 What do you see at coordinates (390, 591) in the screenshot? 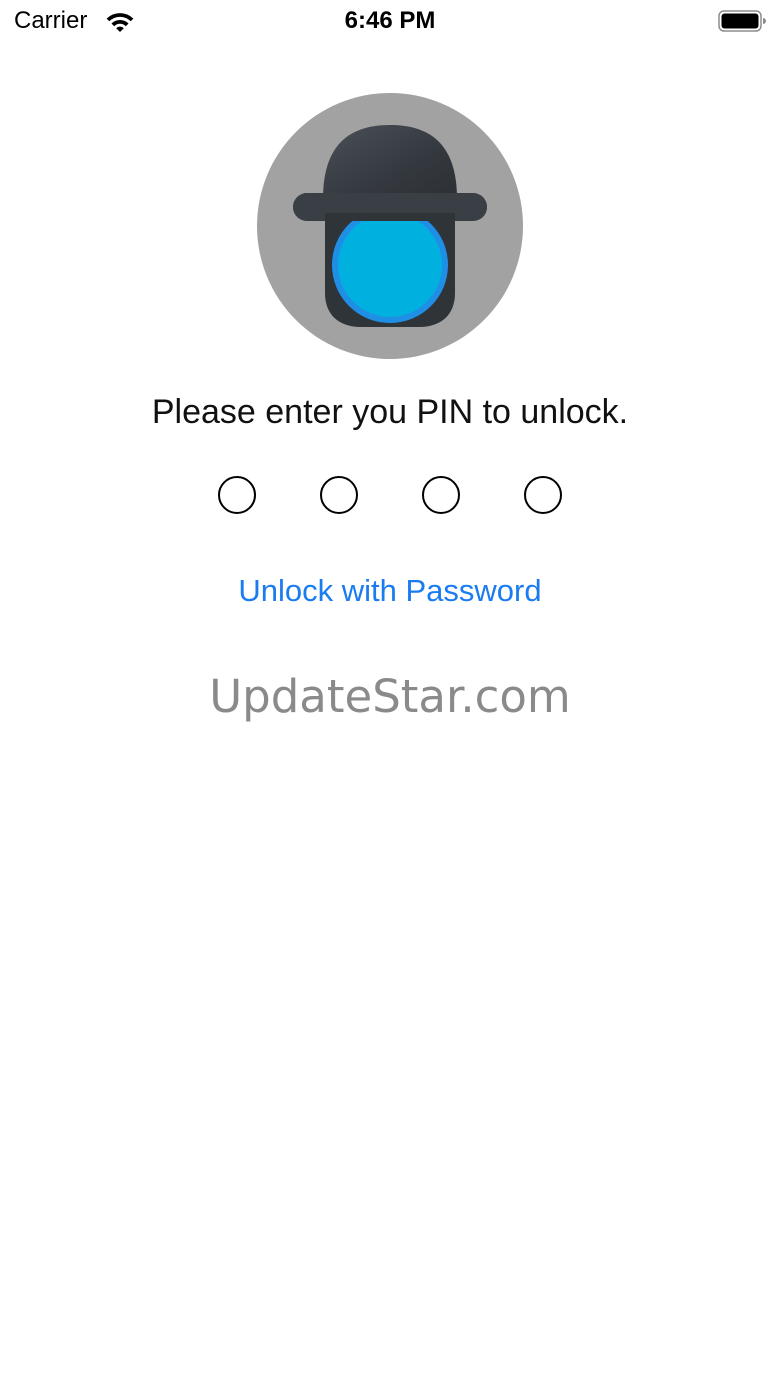
I see `unlock-with-password-link: Unlock with Password` at bounding box center [390, 591].